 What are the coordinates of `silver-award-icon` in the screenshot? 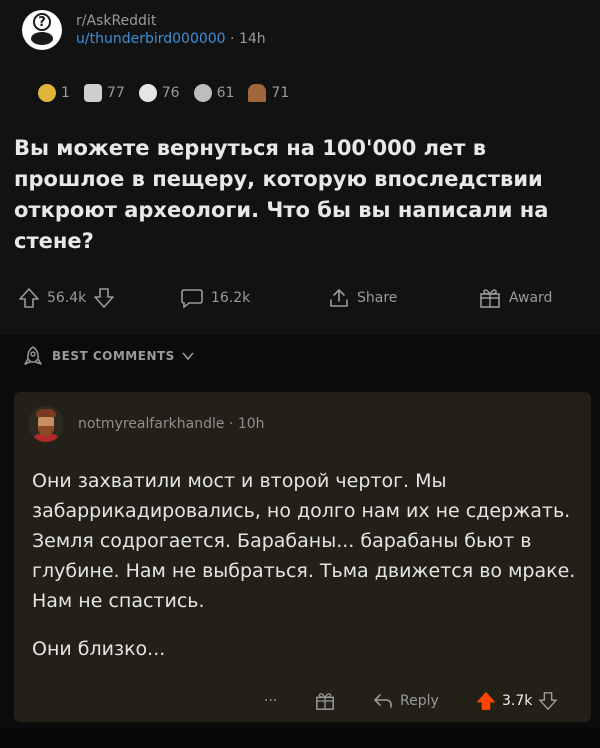 It's located at (202, 93).